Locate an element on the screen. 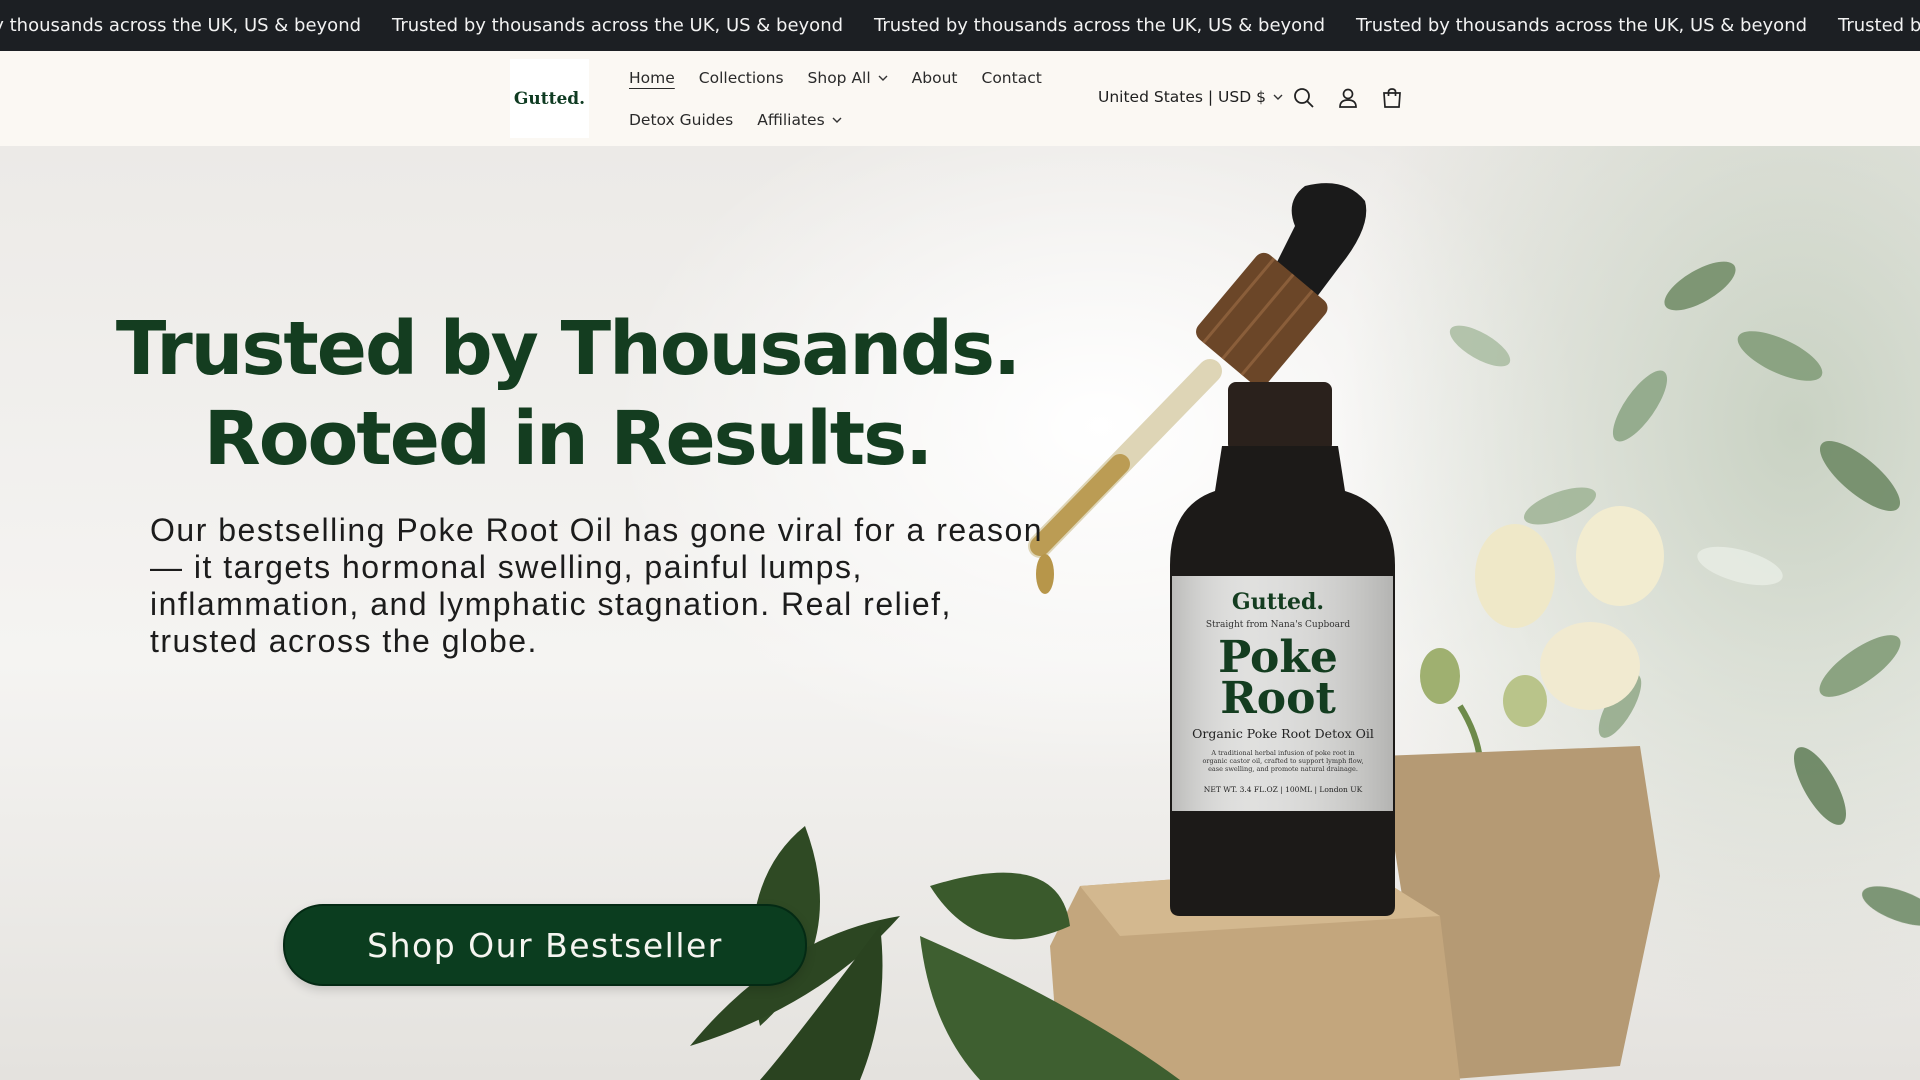  cta-label: Shop Our Bestseller is located at coordinates (545, 945).